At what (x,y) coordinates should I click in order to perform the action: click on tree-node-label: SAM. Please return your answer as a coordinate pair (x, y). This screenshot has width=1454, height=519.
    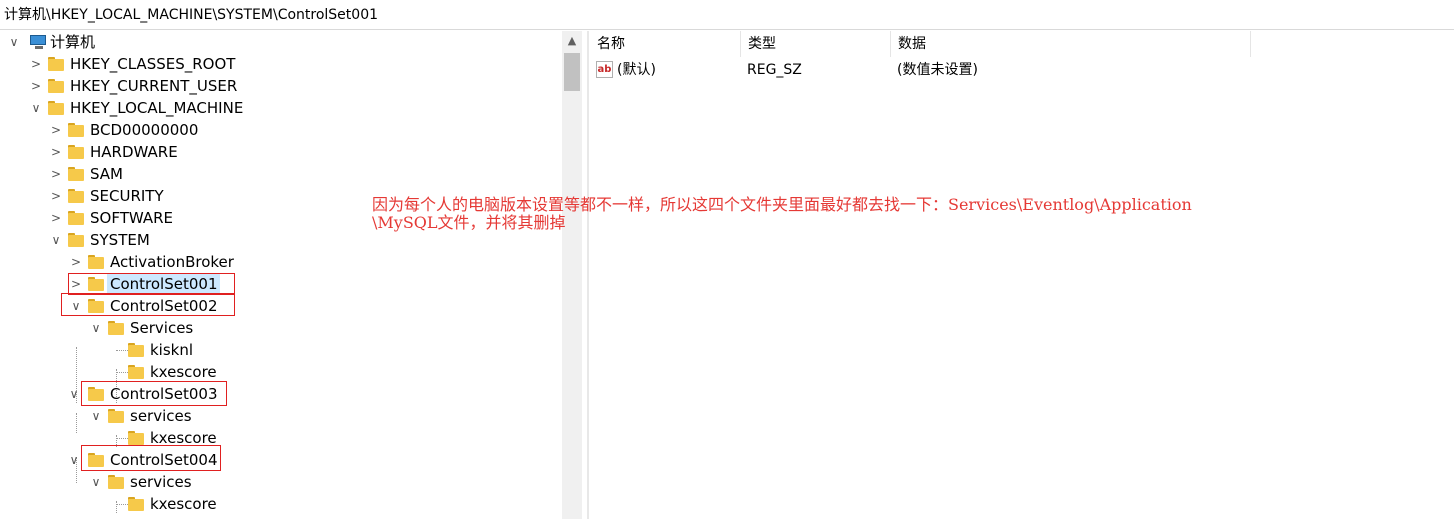
    Looking at the image, I should click on (107, 174).